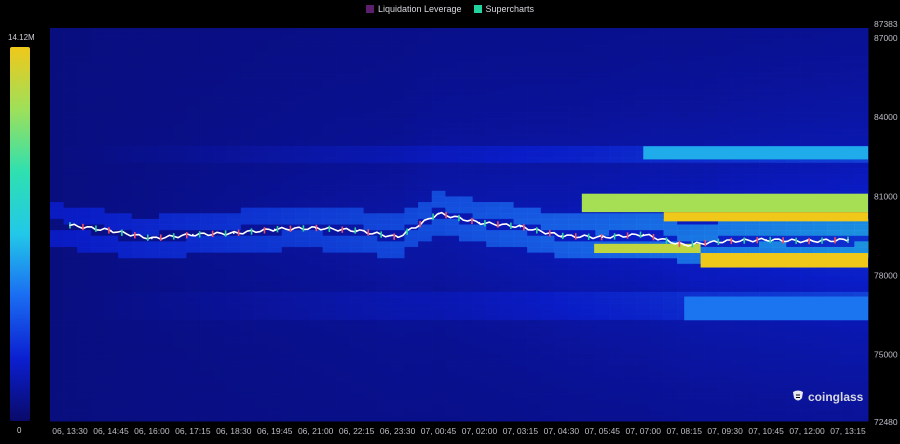 The height and width of the screenshot is (444, 900). I want to click on legend-item-supercharts: Supercharts, so click(503, 9).